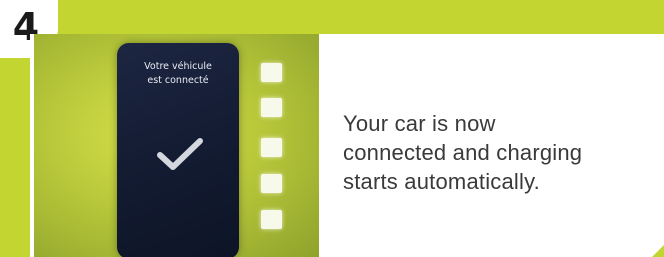 This screenshot has height=257, width=664. I want to click on caption-line1: Your car is now, so click(419, 123).